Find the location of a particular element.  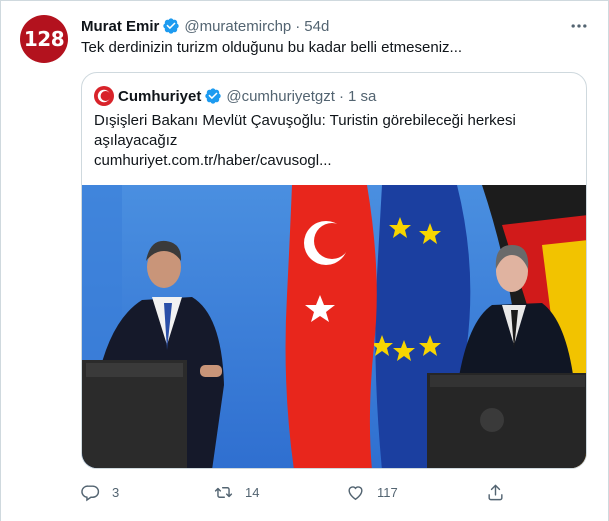

author-name: Murat Emir is located at coordinates (120, 26).